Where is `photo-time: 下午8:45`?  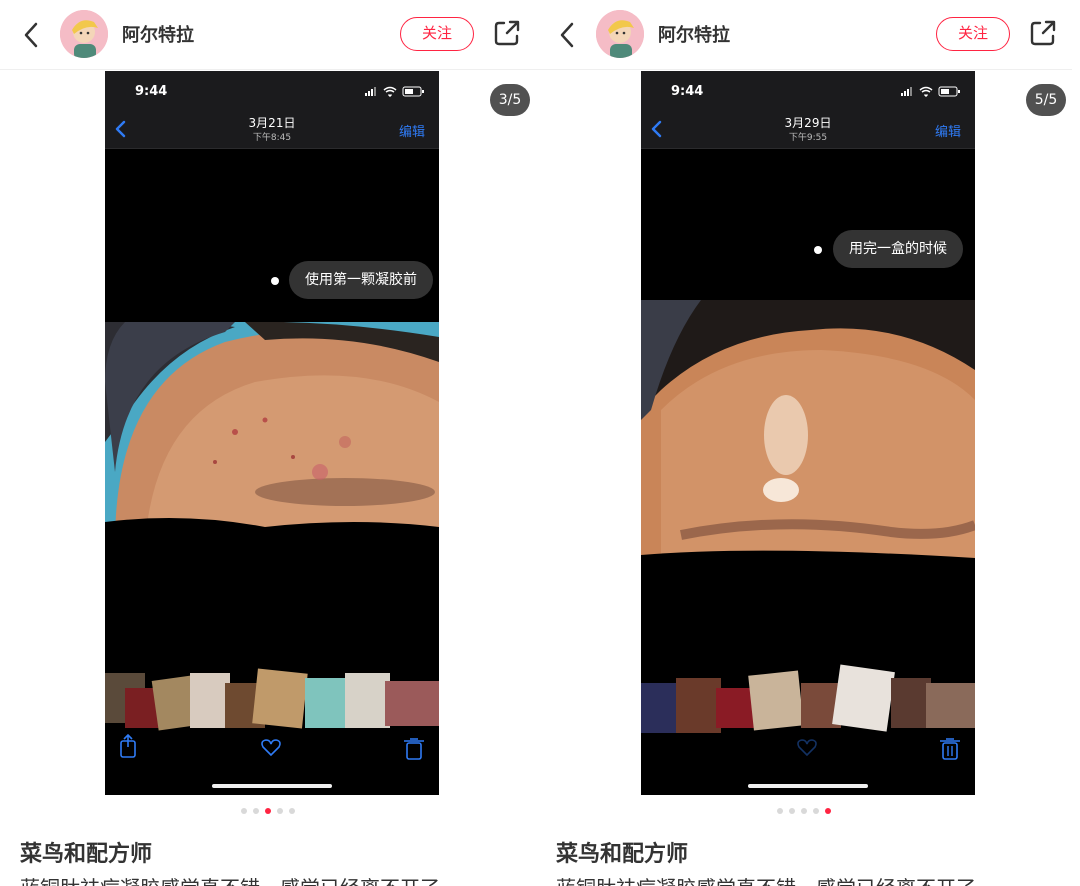
photo-time: 下午8:45 is located at coordinates (272, 138).